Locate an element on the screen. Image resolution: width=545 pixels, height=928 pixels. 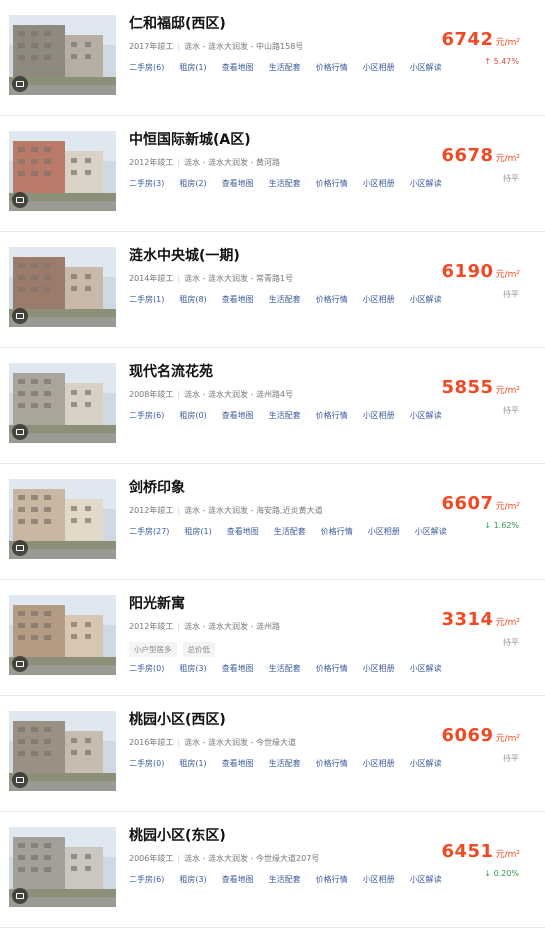
address: 黄河路 is located at coordinates (268, 162).